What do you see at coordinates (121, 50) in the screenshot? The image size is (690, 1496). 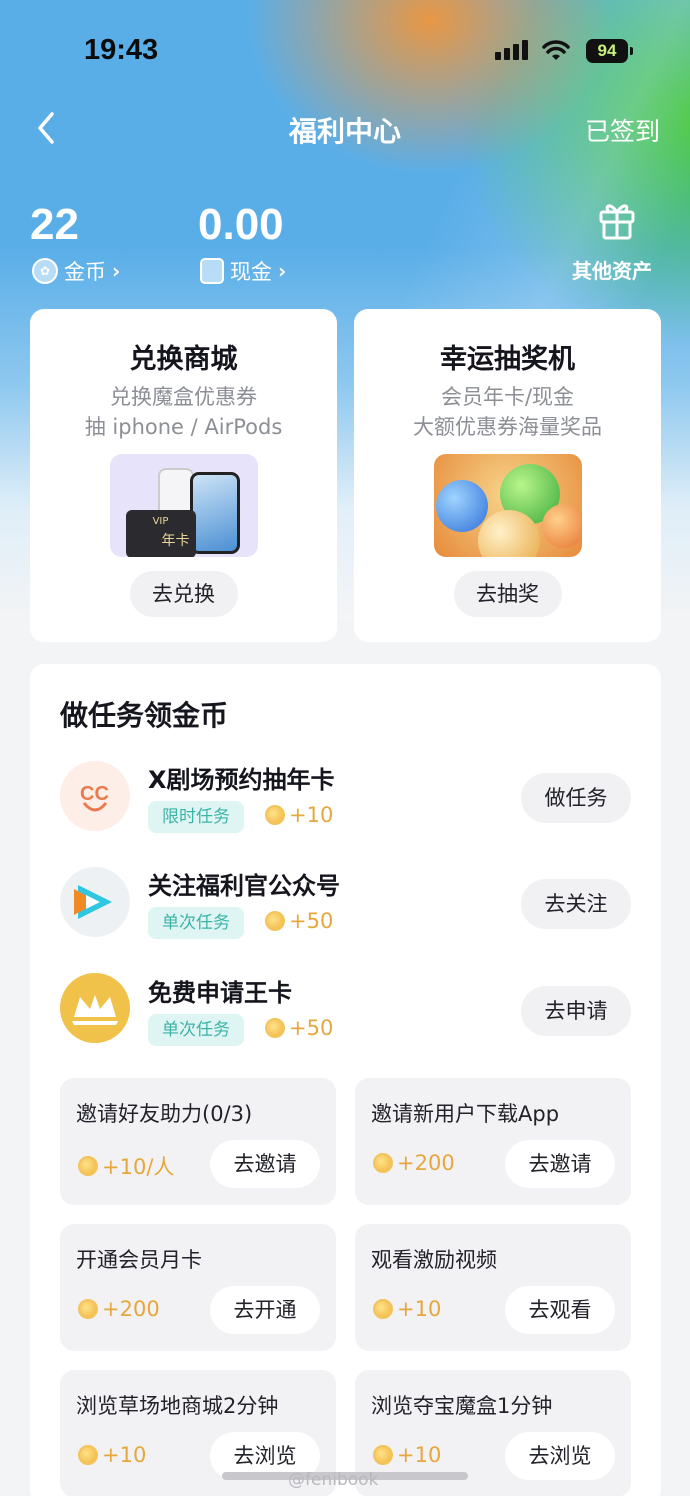 I see `status-time: 19:43` at bounding box center [121, 50].